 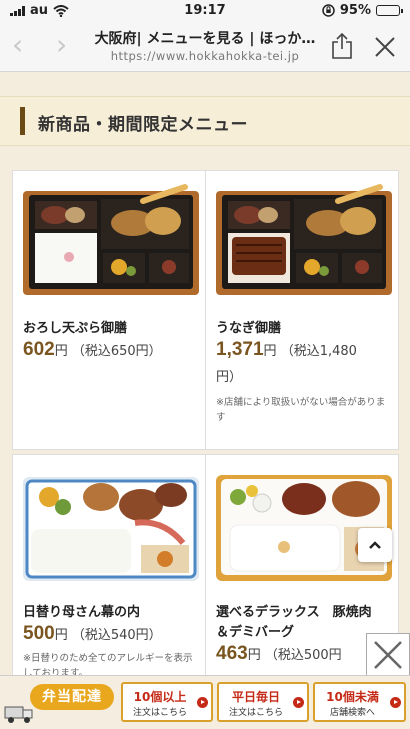 I want to click on order-weekday-button: 平日毎日 注文はこちら, so click(x=263, y=702).